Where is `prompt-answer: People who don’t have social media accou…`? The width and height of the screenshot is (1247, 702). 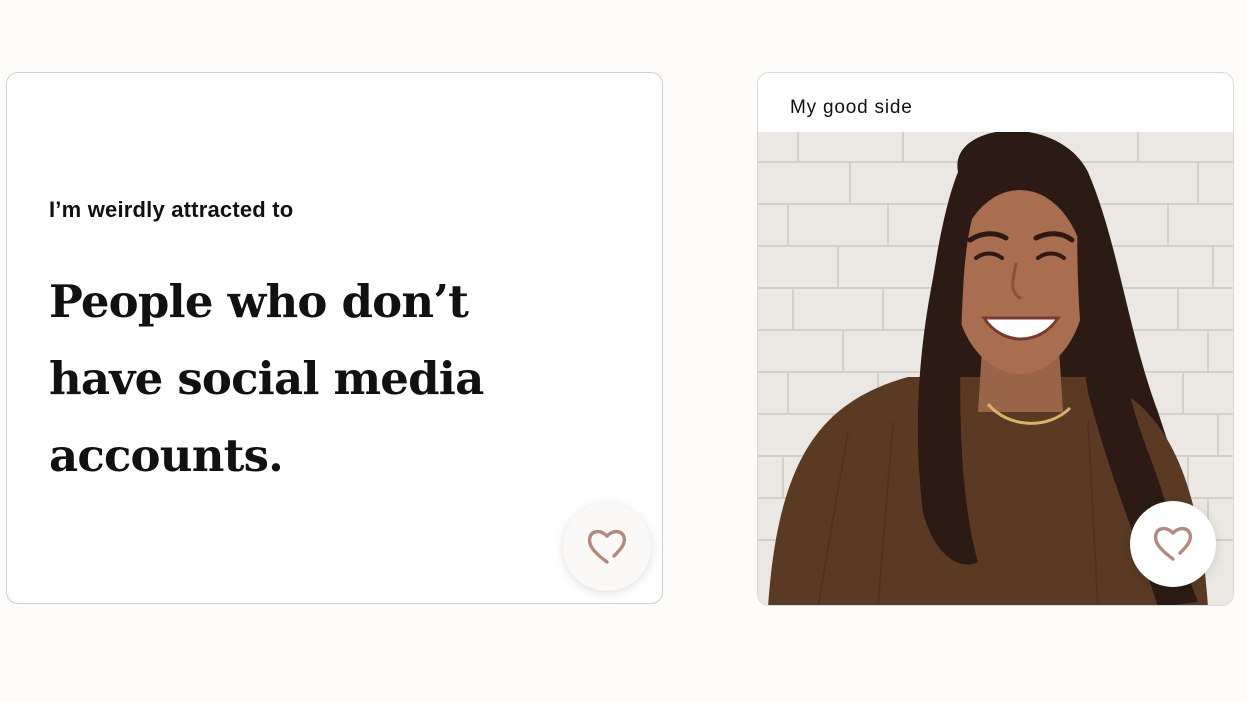 prompt-answer: People who don’t have social media accou… is located at coordinates (266, 378).